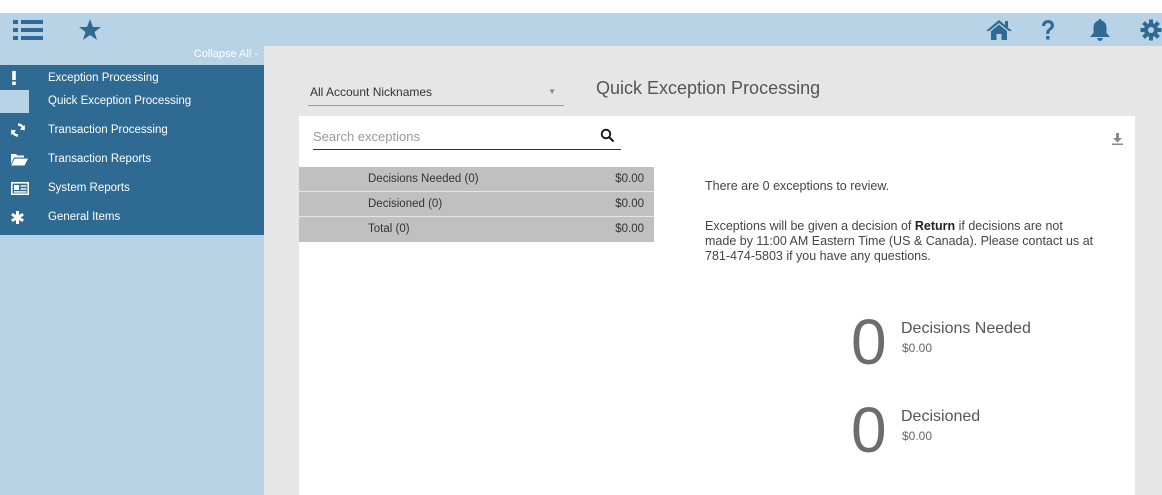 The width and height of the screenshot is (1162, 495). Describe the element at coordinates (607, 138) in the screenshot. I see `search-icon` at that location.